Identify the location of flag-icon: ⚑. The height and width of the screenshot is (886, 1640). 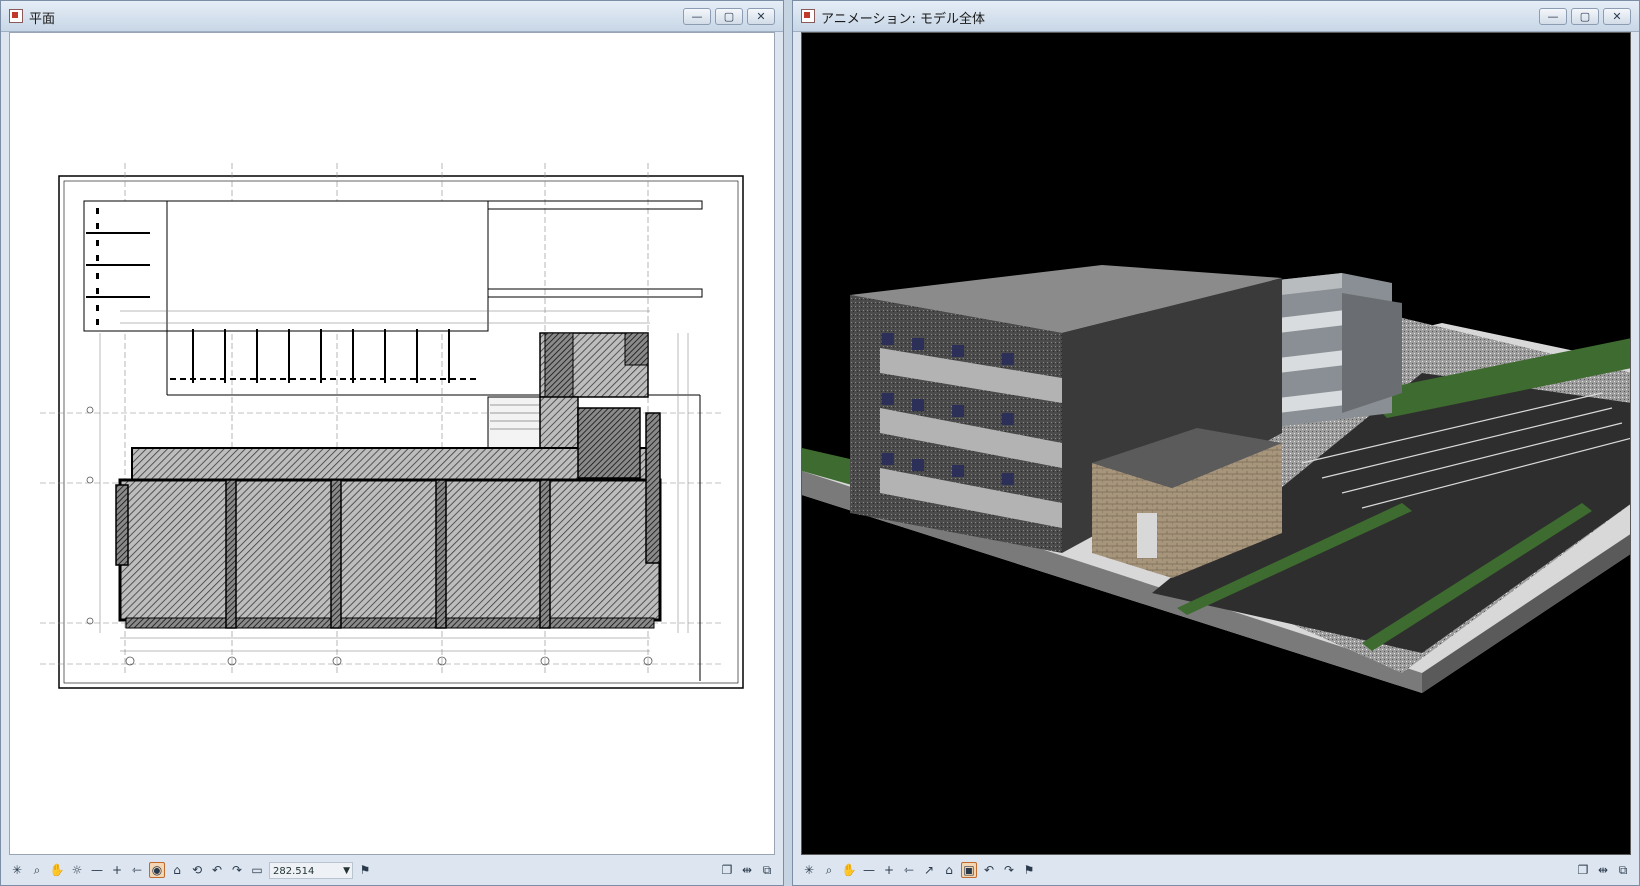
(1029, 870).